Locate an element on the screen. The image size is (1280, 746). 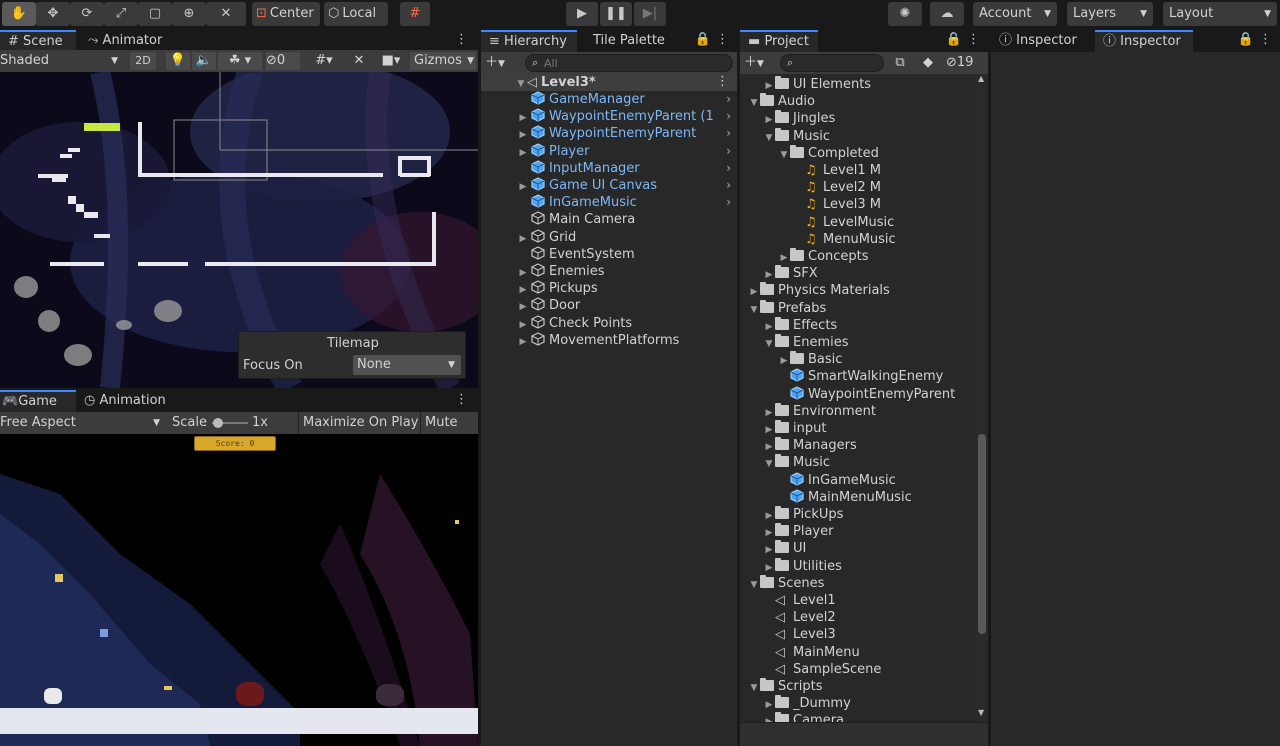
project-item: ▶ UI Elements is located at coordinates (858, 84).